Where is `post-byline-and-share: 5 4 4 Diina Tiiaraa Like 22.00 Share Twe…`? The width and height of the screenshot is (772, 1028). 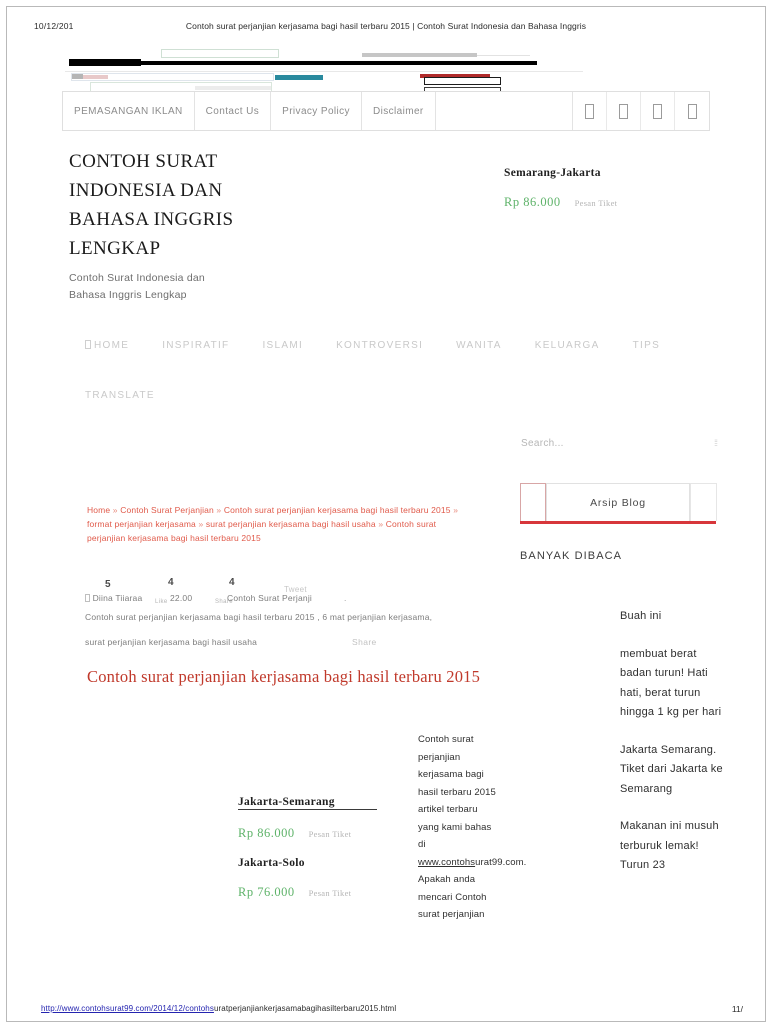
post-byline-and-share: 5 4 4 Diina Tiiaraa Like 22.00 Share Twe… is located at coordinates (285, 614).